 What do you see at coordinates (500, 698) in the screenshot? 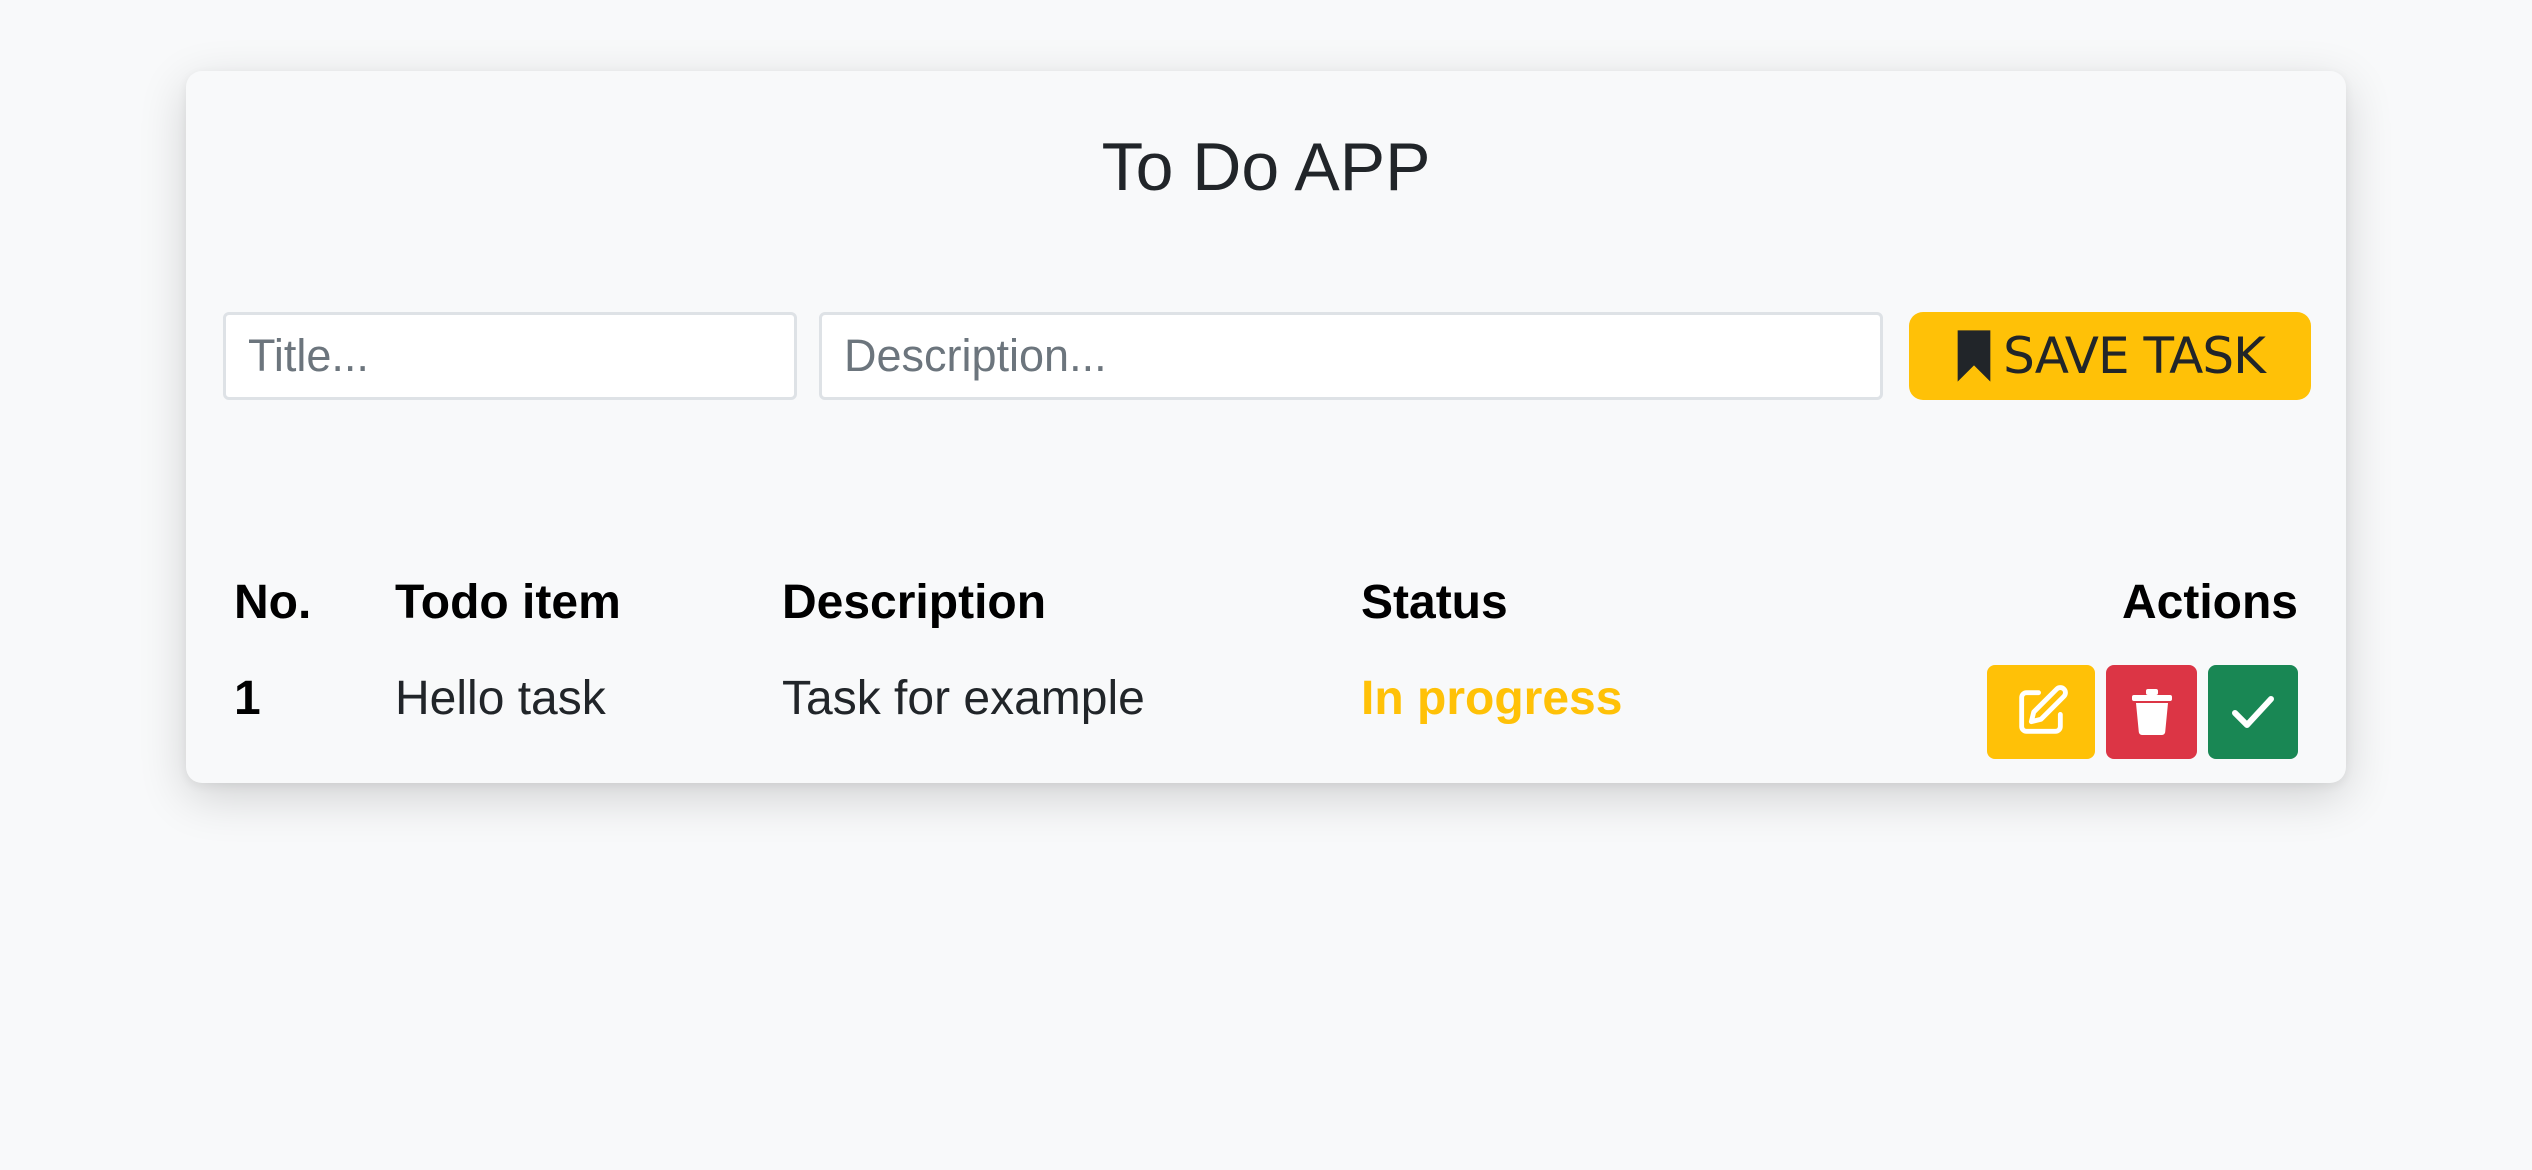
I see `row-todo-item: Hello task` at bounding box center [500, 698].